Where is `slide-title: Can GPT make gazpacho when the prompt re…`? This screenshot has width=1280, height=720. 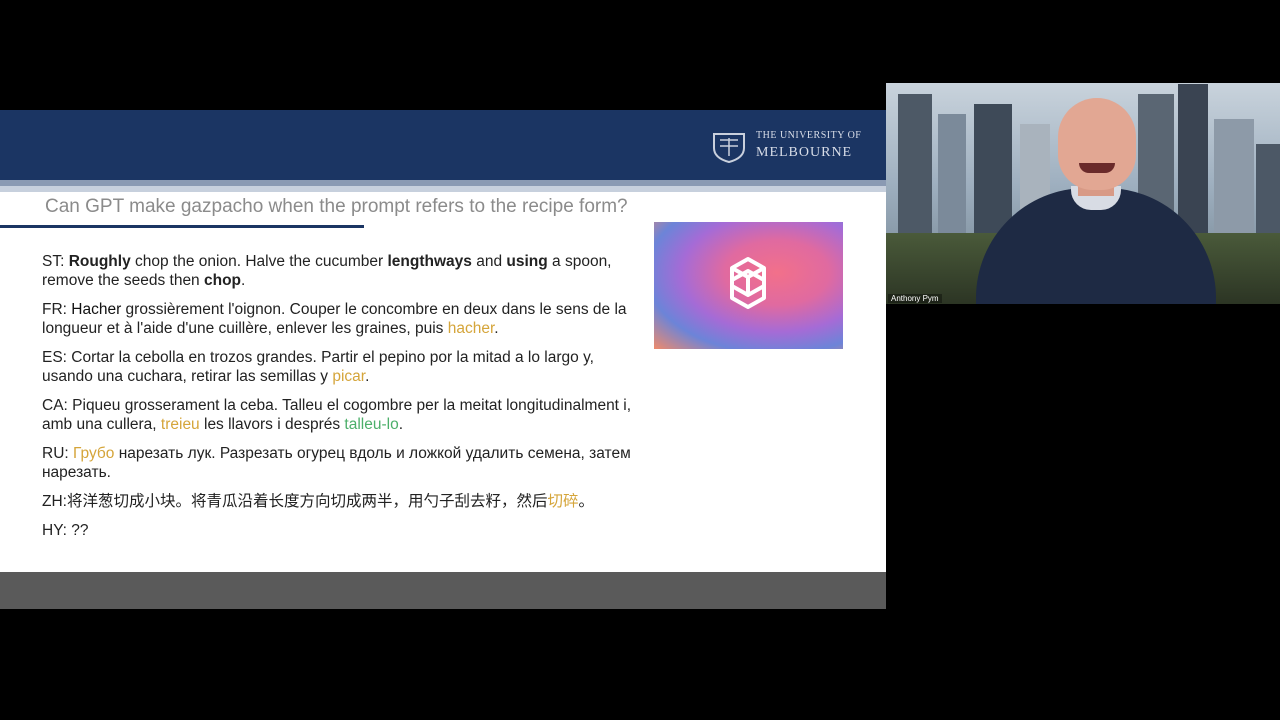 slide-title: Can GPT make gazpacho when the prompt re… is located at coordinates (336, 206).